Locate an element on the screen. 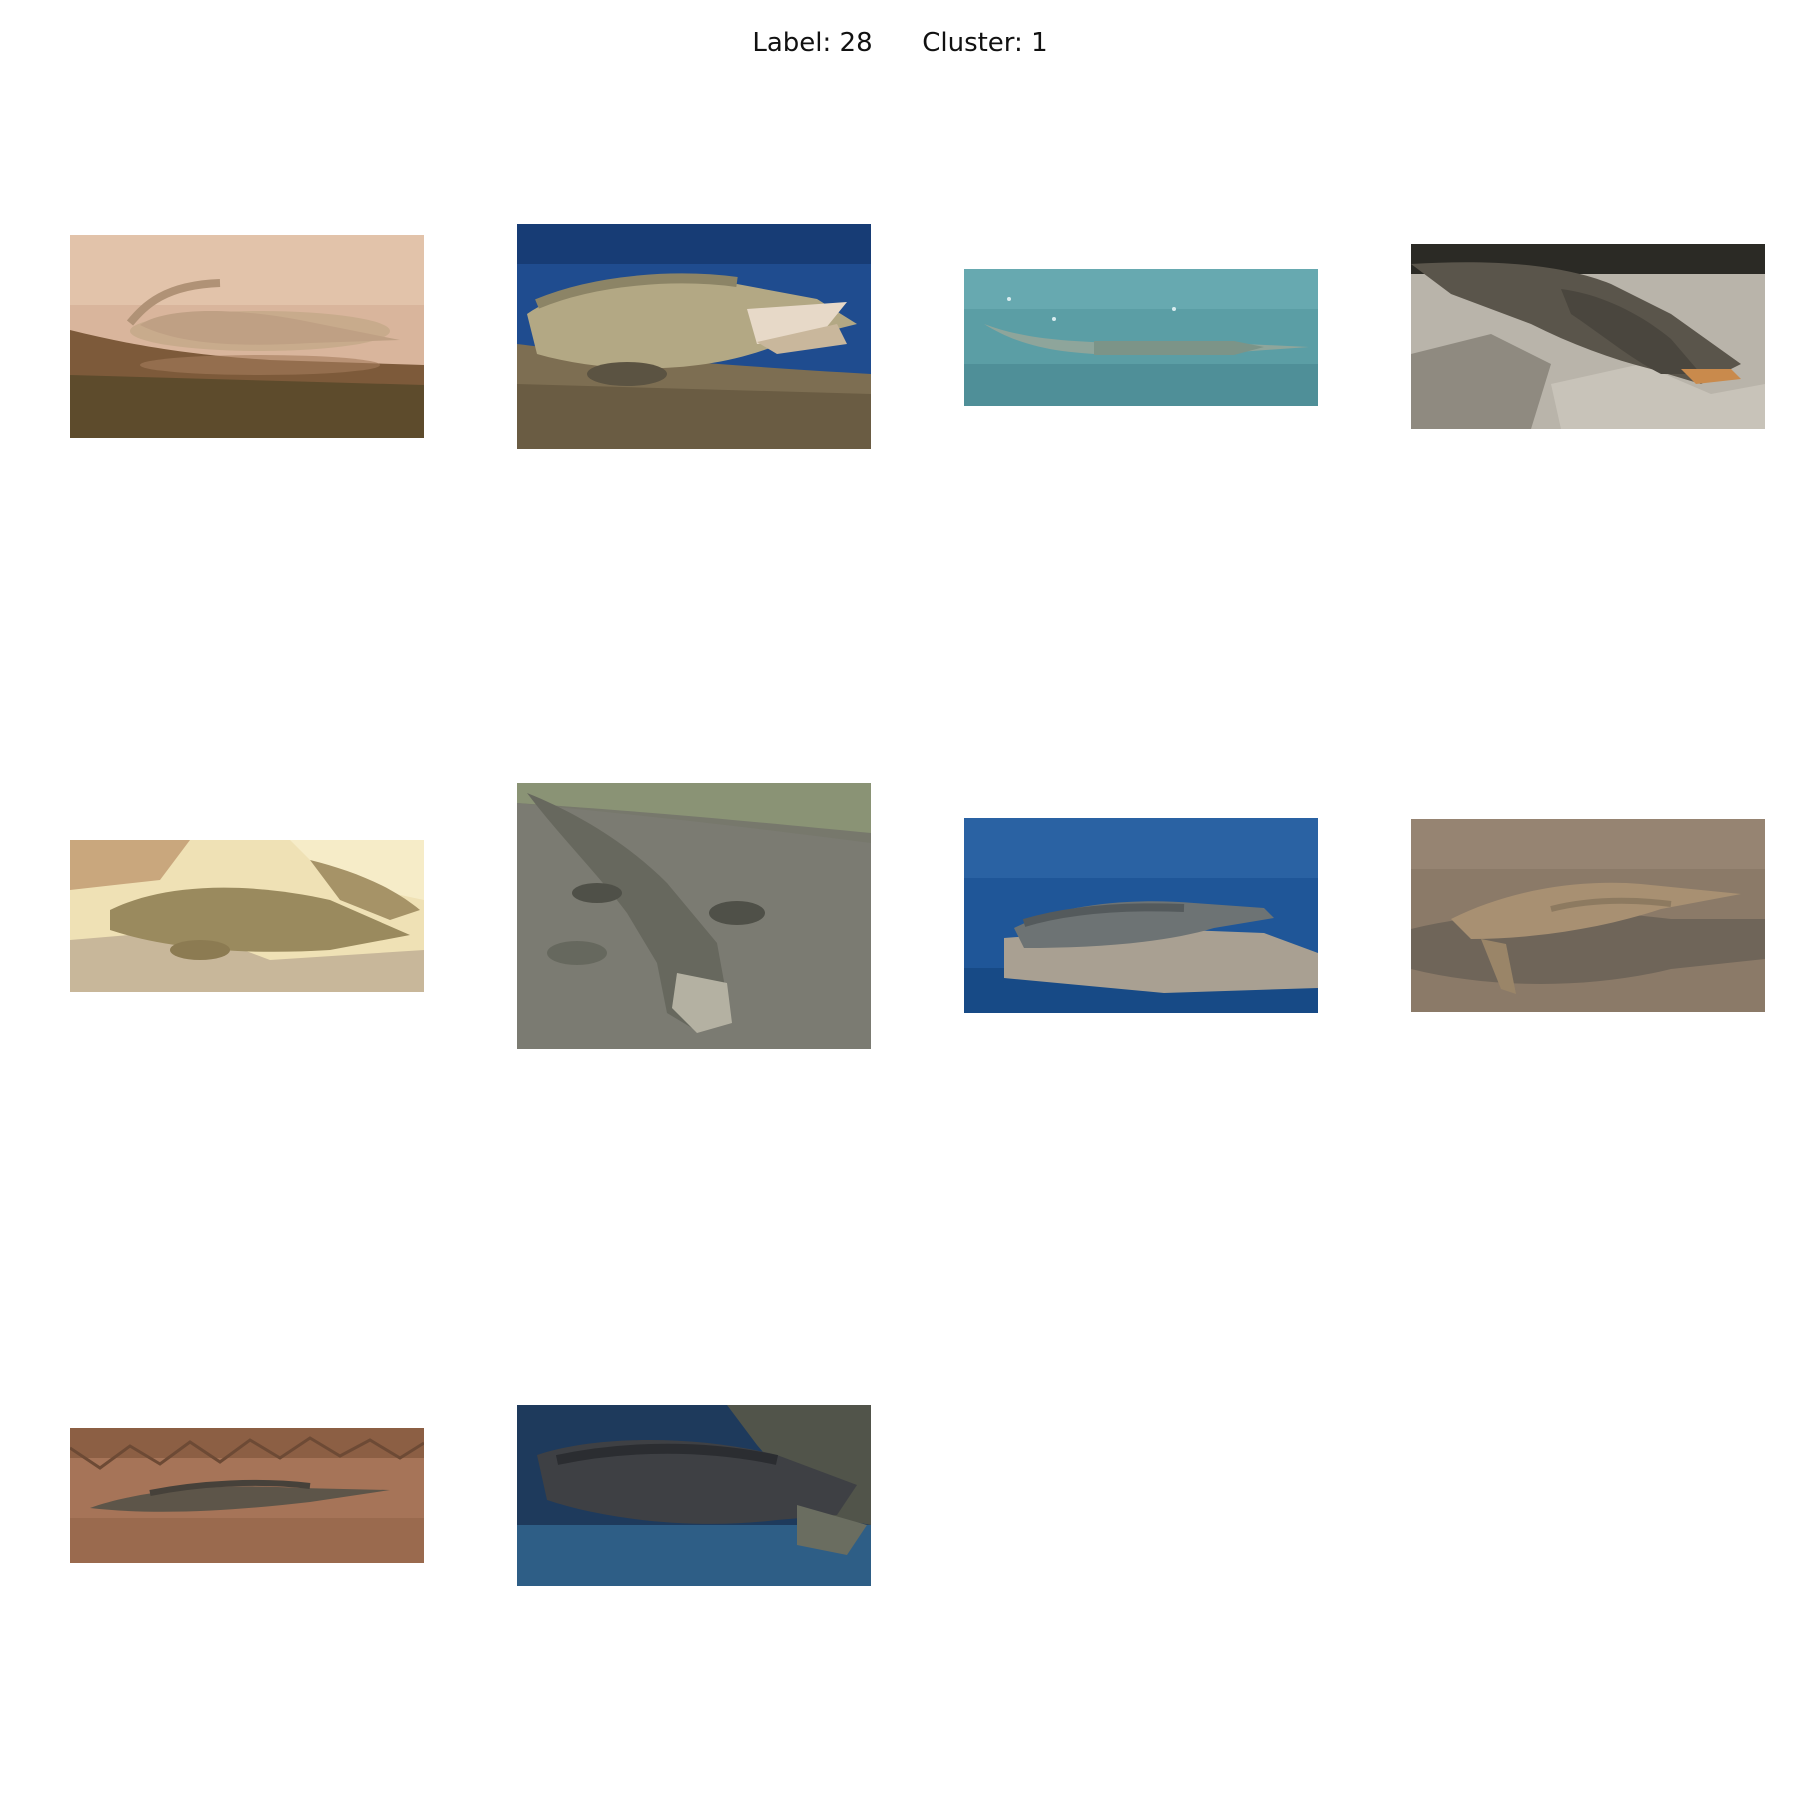 This screenshot has height=1800, width=1800. figure-title: Label: 28 Cluster: 1 is located at coordinates (900, 43).